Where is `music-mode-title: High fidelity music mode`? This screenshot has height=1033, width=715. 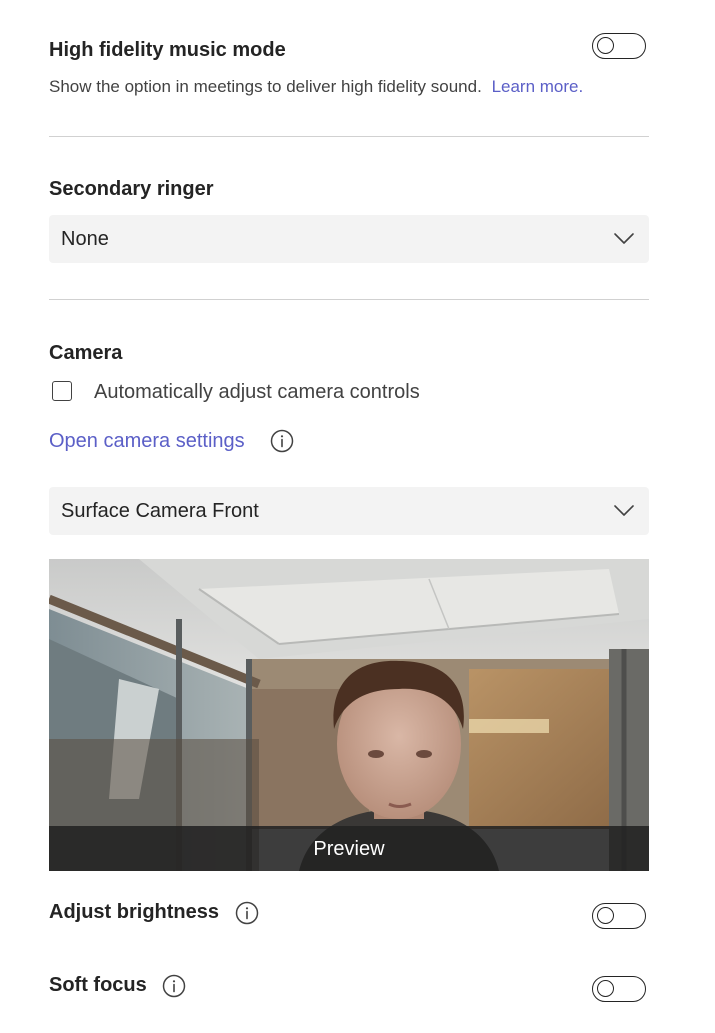 music-mode-title: High fidelity music mode is located at coordinates (167, 50).